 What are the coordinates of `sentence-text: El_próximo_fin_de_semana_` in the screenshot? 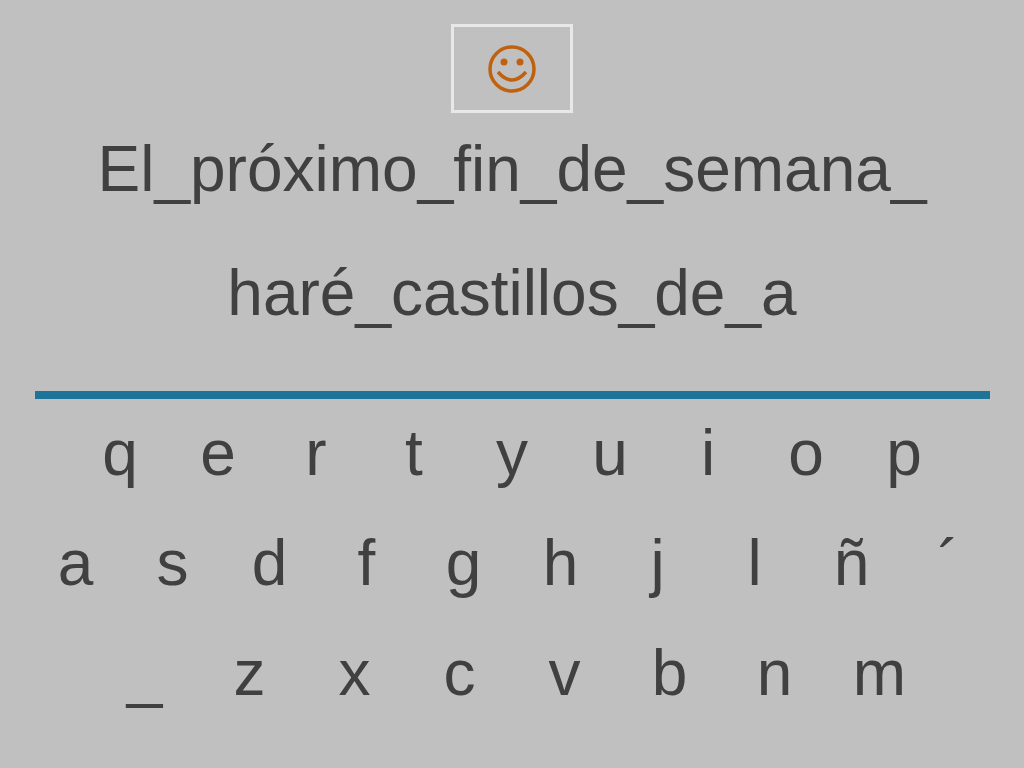 It's located at (512, 169).